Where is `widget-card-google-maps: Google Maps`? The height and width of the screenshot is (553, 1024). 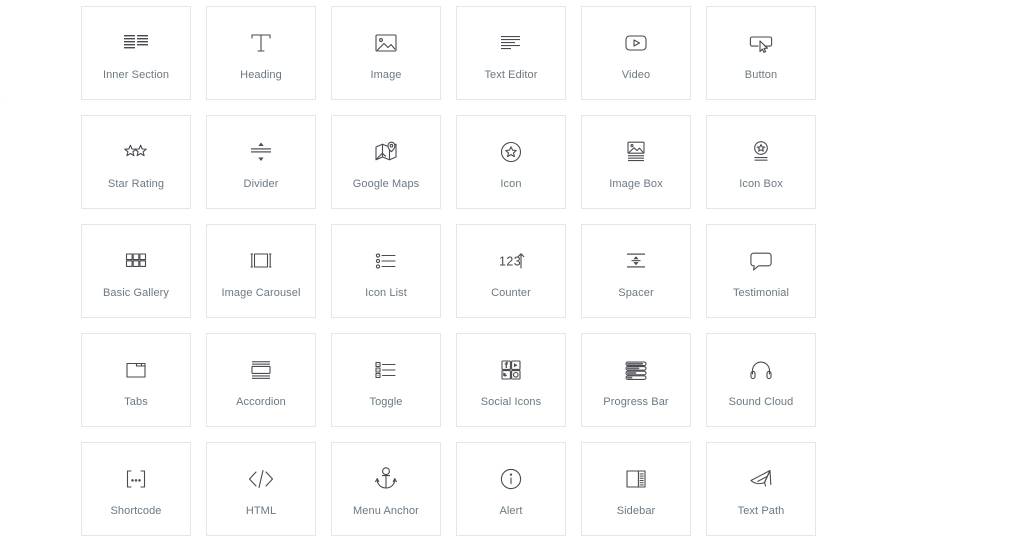
widget-card-google-maps: Google Maps is located at coordinates (386, 162).